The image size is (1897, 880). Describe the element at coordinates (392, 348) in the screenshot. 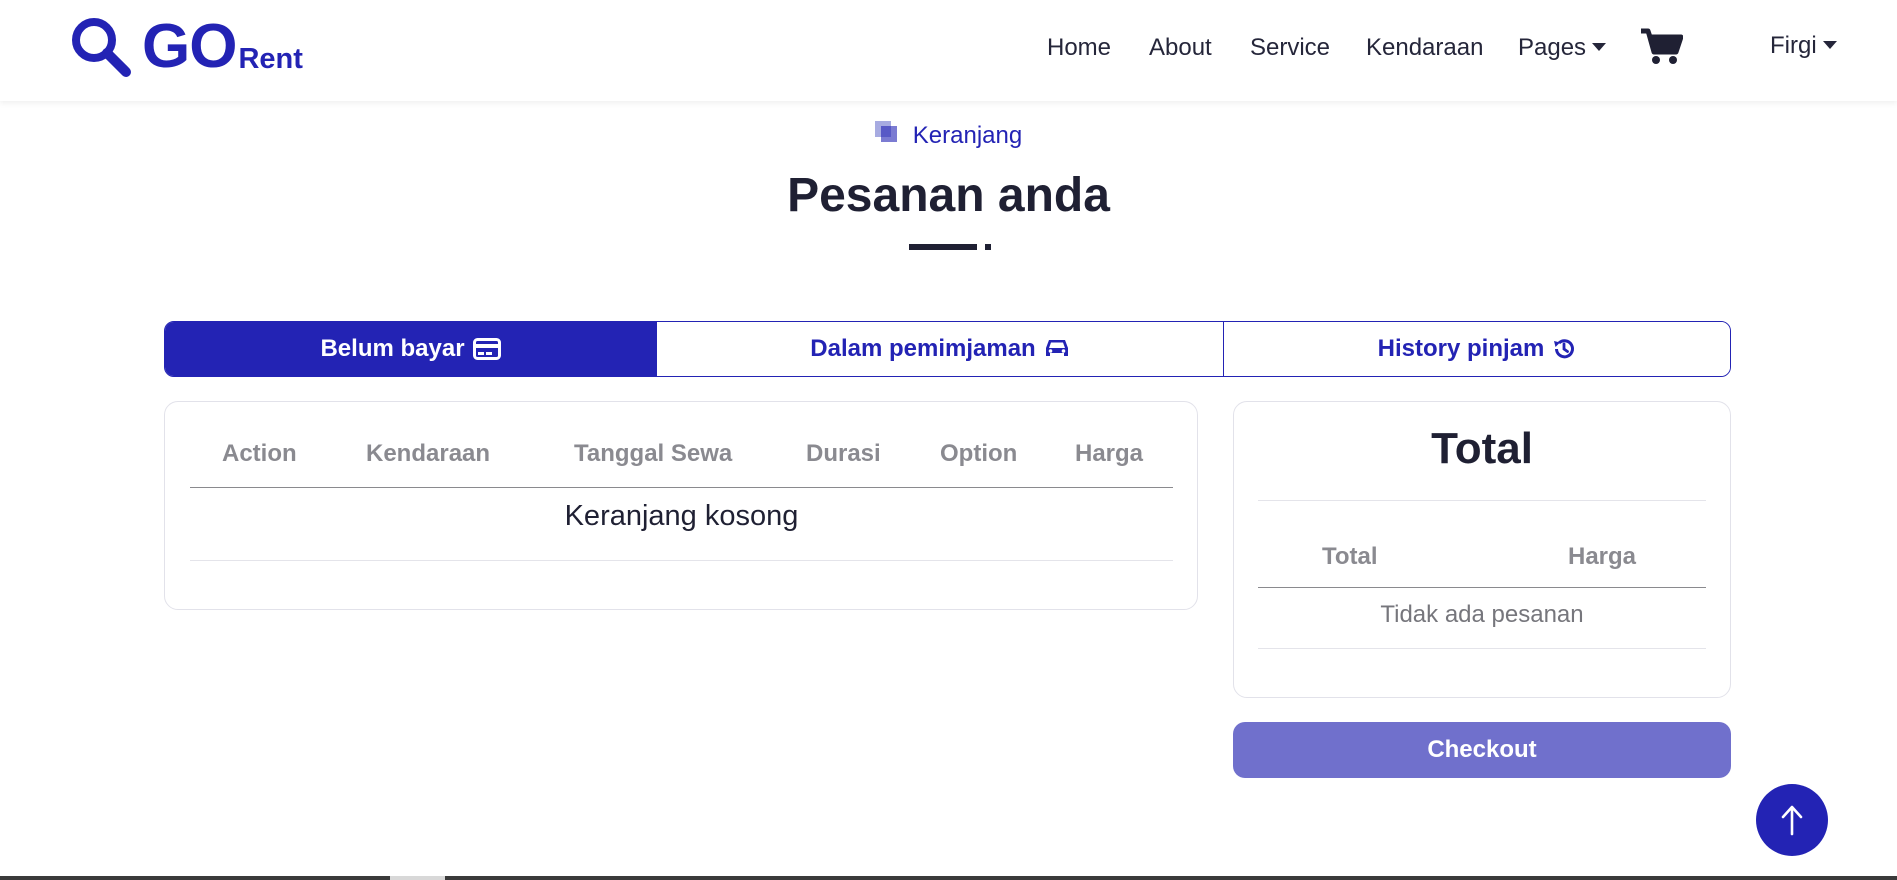

I see `tab-label: Belum bayar` at that location.